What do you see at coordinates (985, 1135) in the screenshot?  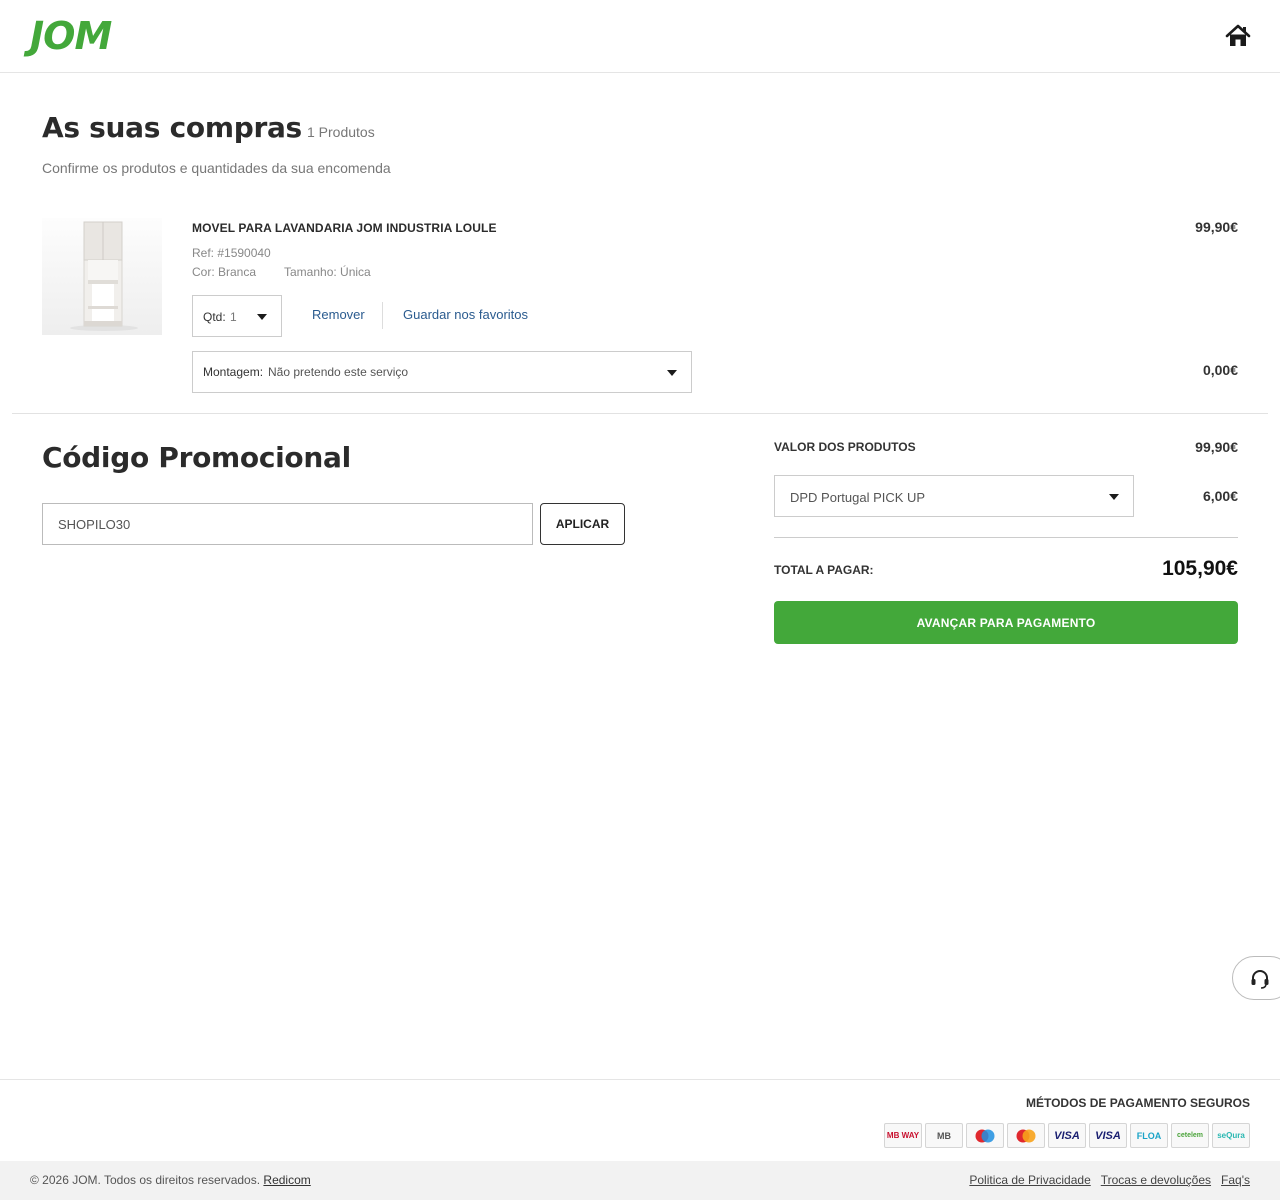 I see `maestro-logo` at bounding box center [985, 1135].